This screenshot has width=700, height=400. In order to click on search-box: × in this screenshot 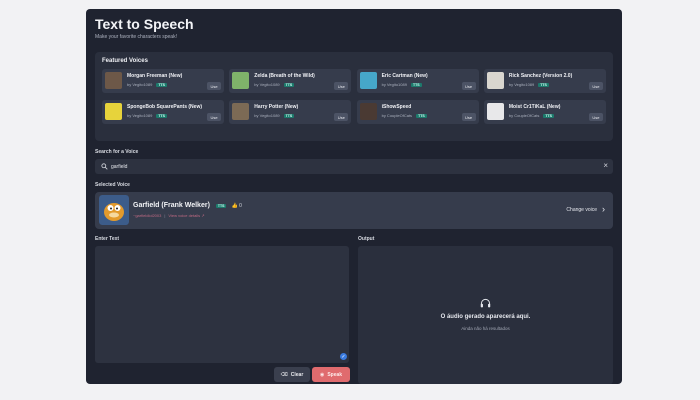, I will do `click(354, 166)`.